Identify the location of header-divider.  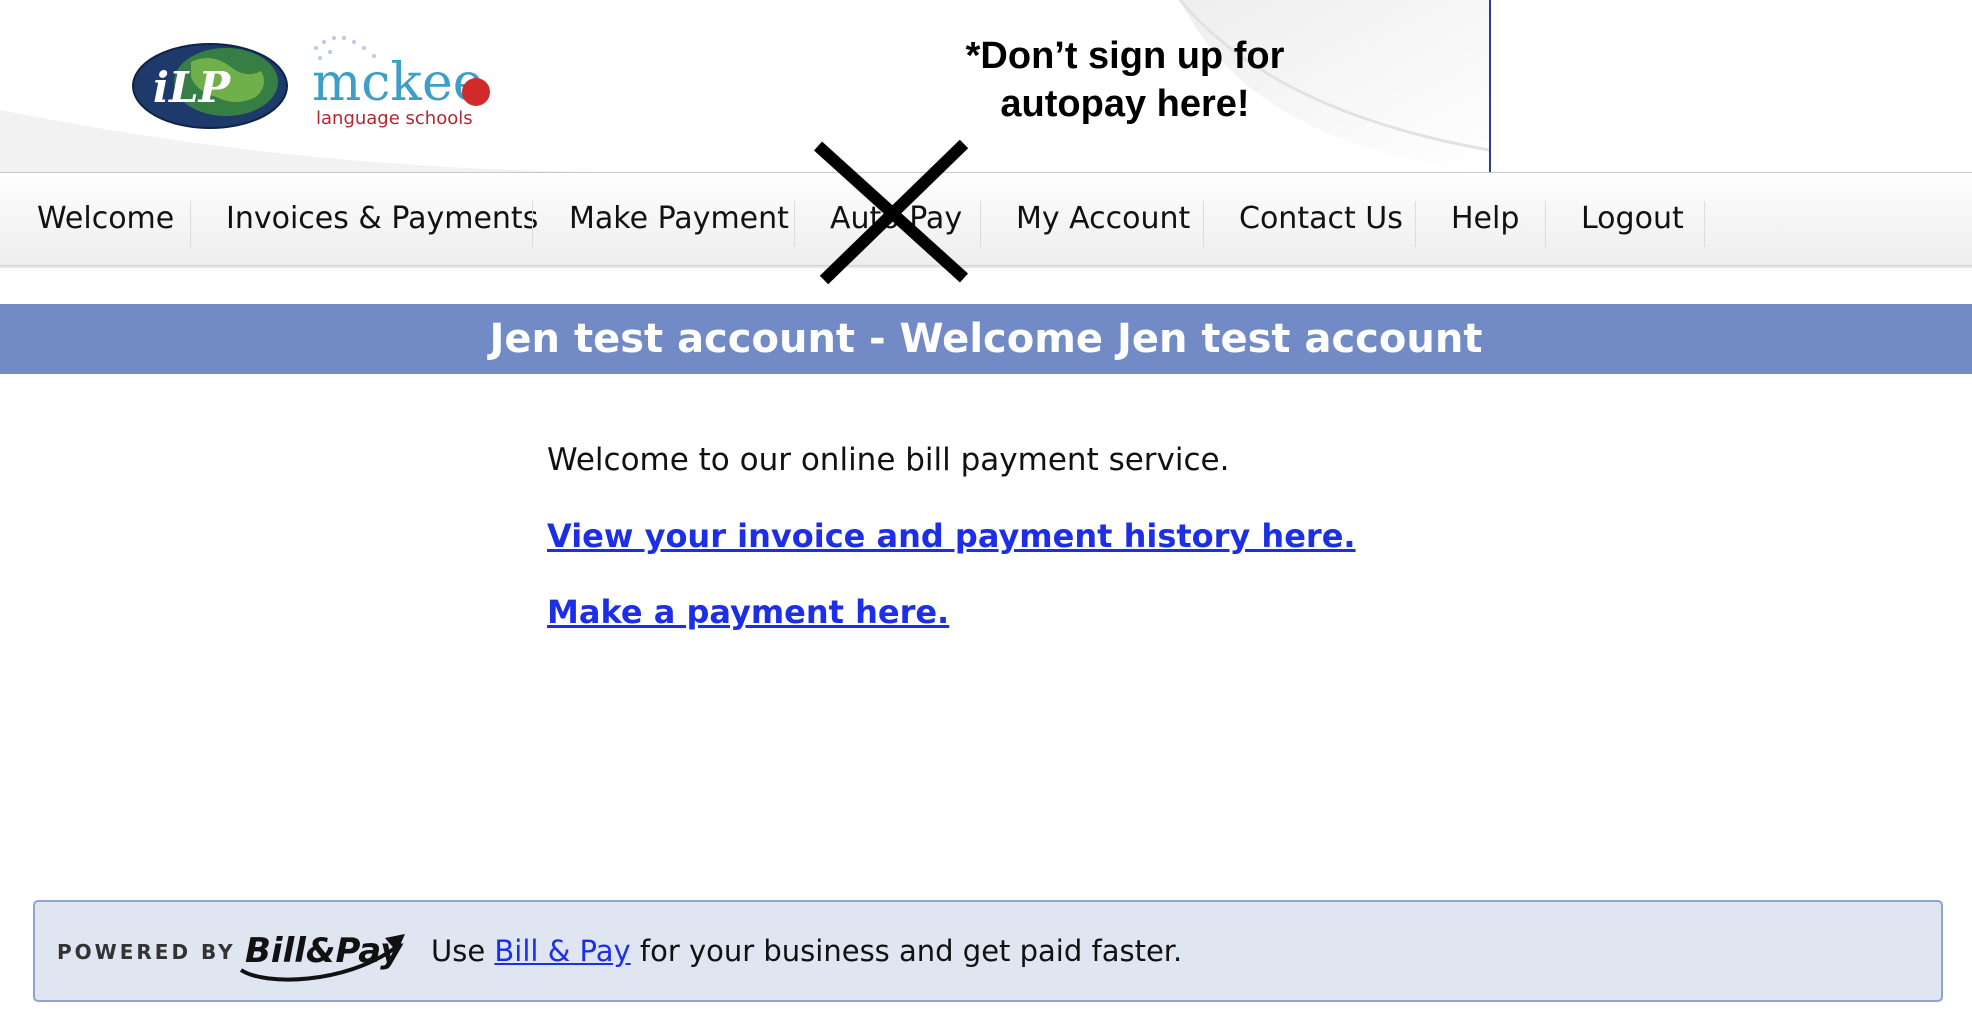
(1490, 86).